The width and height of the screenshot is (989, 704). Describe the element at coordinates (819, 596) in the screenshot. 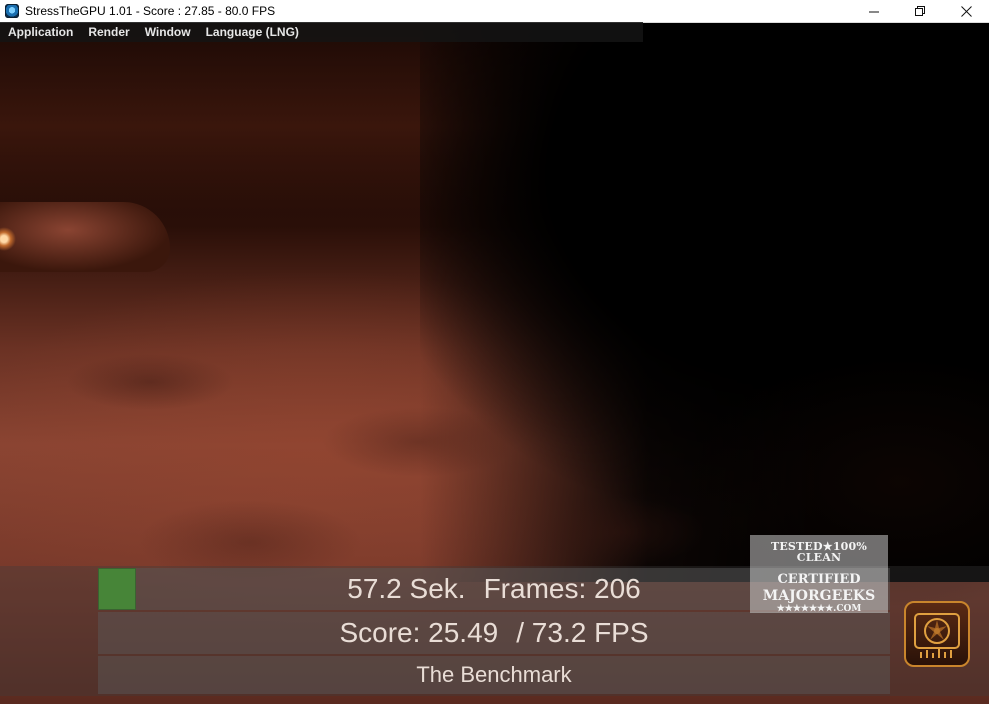

I see `watermark-line-3: MAJORGEEKS` at that location.